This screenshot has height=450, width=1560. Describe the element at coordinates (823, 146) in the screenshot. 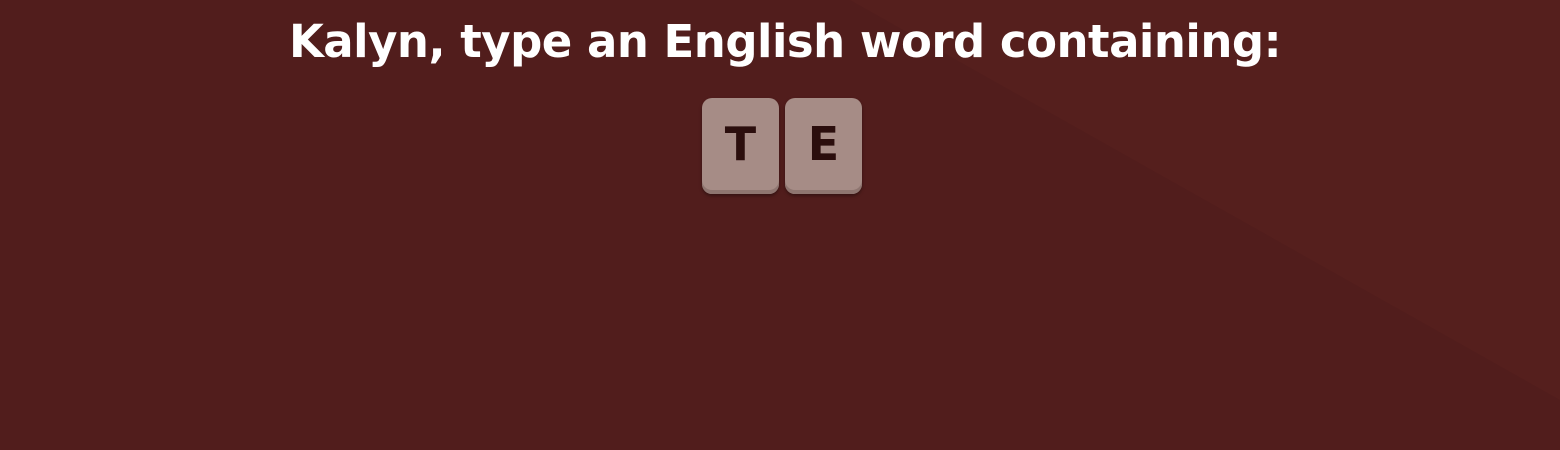

I see `syllable-letter-tile: E` at that location.